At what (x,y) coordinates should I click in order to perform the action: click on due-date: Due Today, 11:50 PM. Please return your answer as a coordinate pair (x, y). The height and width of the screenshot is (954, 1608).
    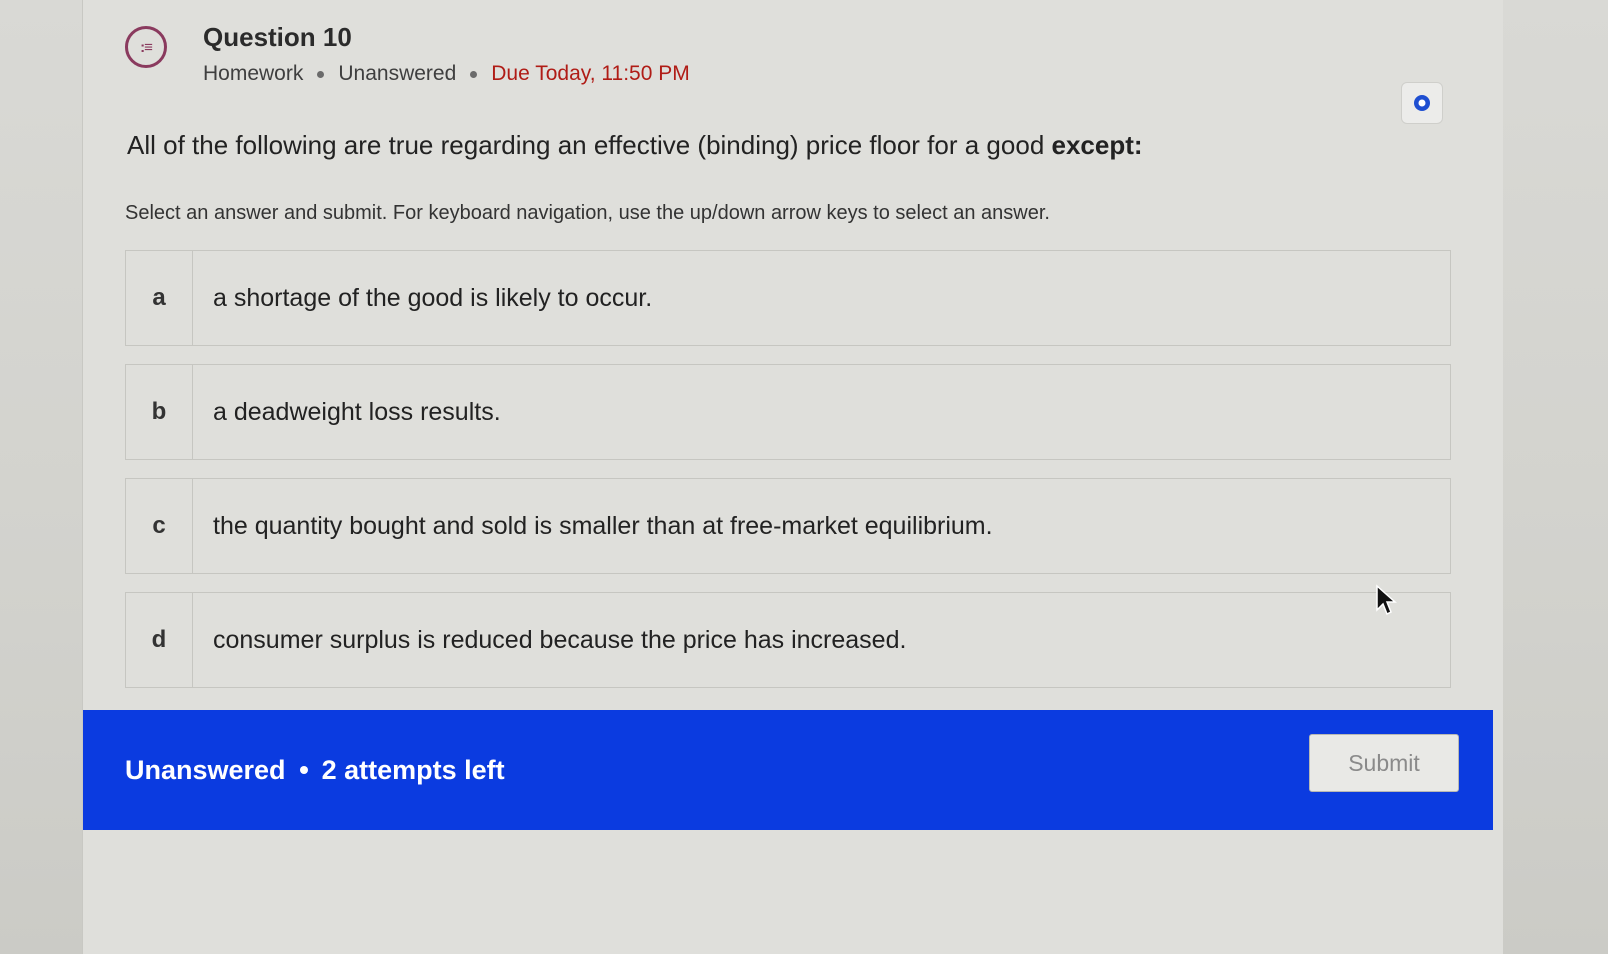
    Looking at the image, I should click on (590, 73).